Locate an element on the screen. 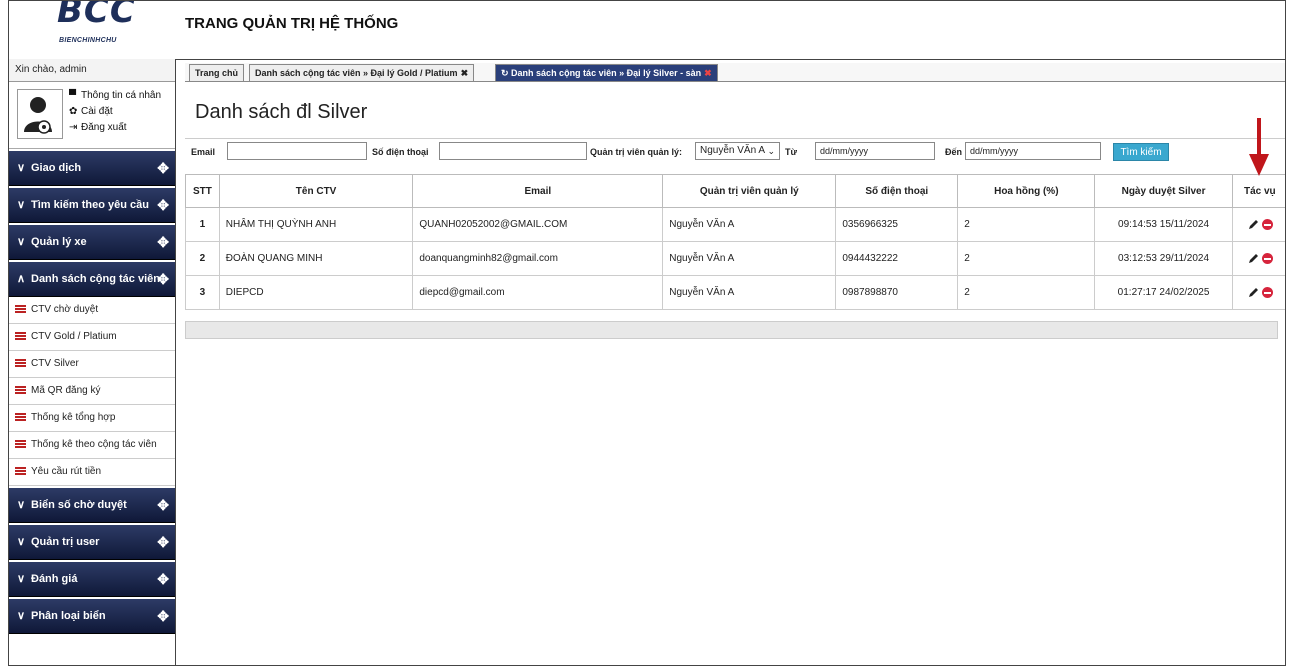  chevron-up-icon: ∧ is located at coordinates (21, 279).